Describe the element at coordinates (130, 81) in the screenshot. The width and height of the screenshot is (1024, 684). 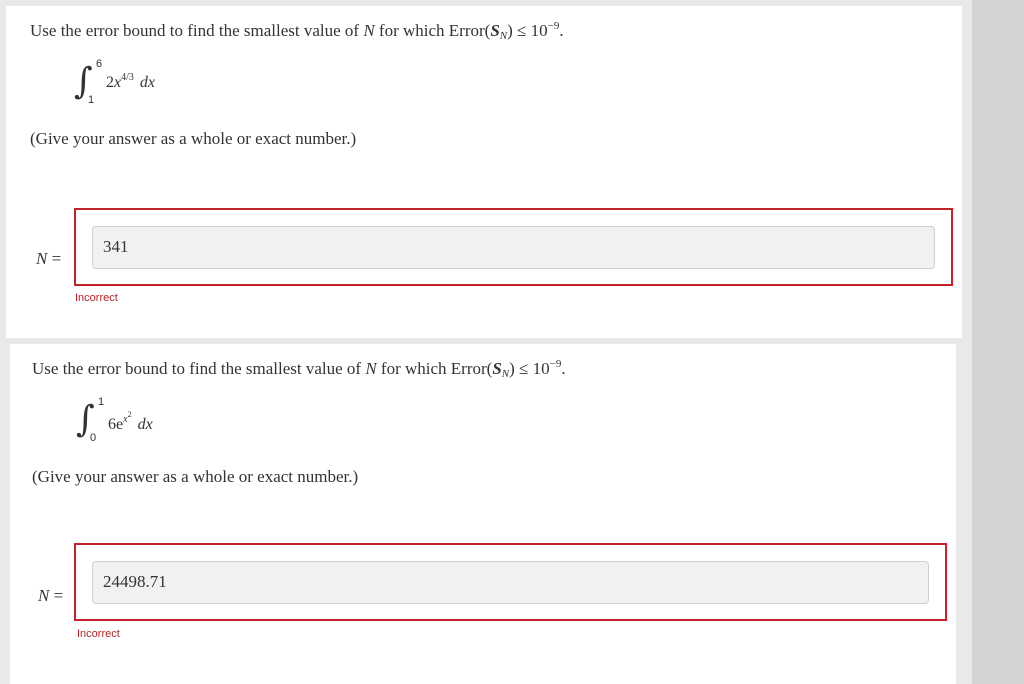
I see `integrand: 2x4/3 dx` at that location.